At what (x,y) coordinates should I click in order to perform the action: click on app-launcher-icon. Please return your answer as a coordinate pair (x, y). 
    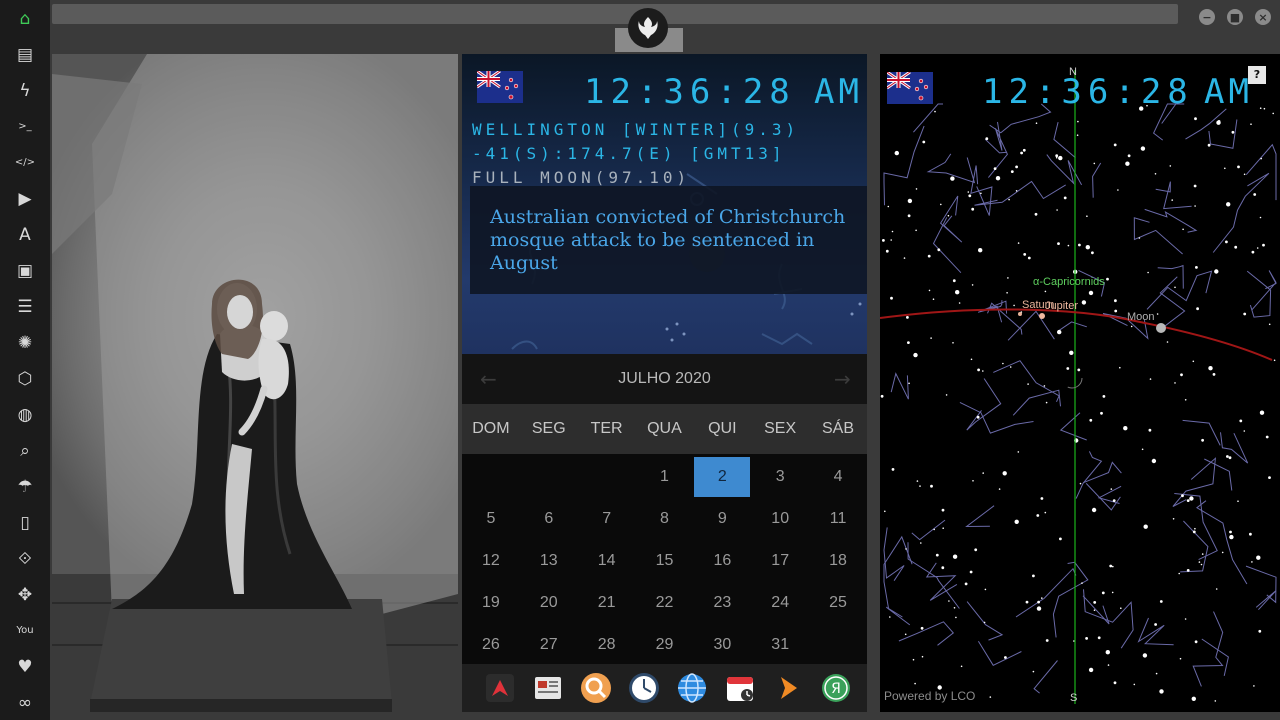
    Looking at the image, I should click on (500, 688).